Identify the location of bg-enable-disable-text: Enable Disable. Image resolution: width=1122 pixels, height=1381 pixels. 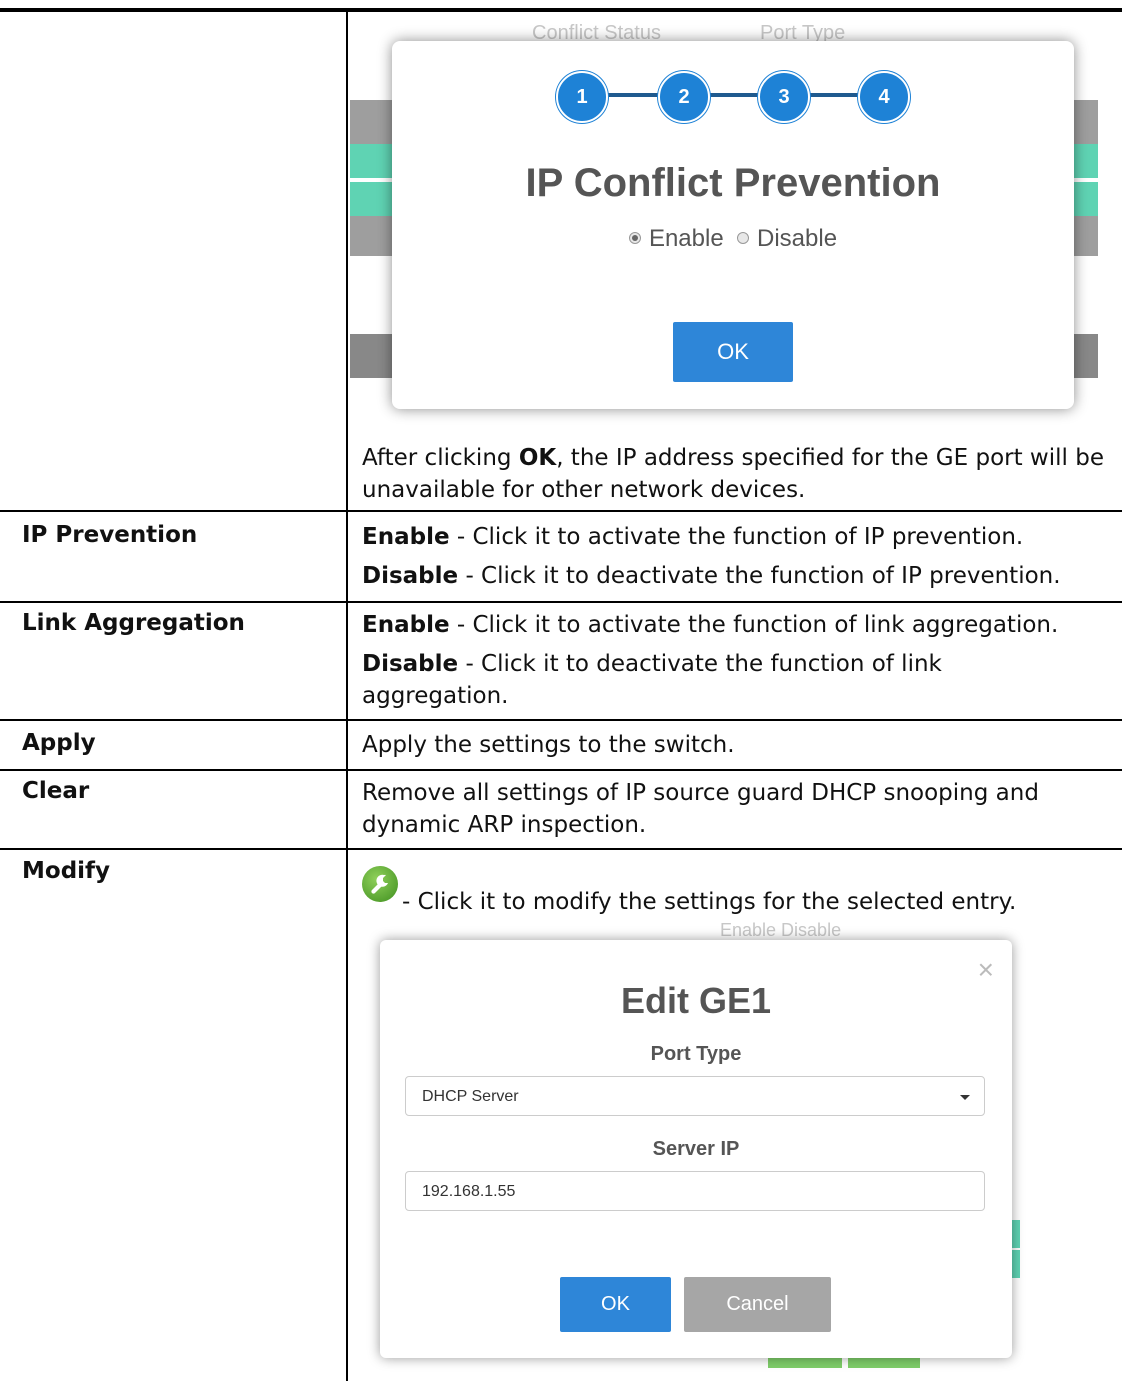
(781, 930).